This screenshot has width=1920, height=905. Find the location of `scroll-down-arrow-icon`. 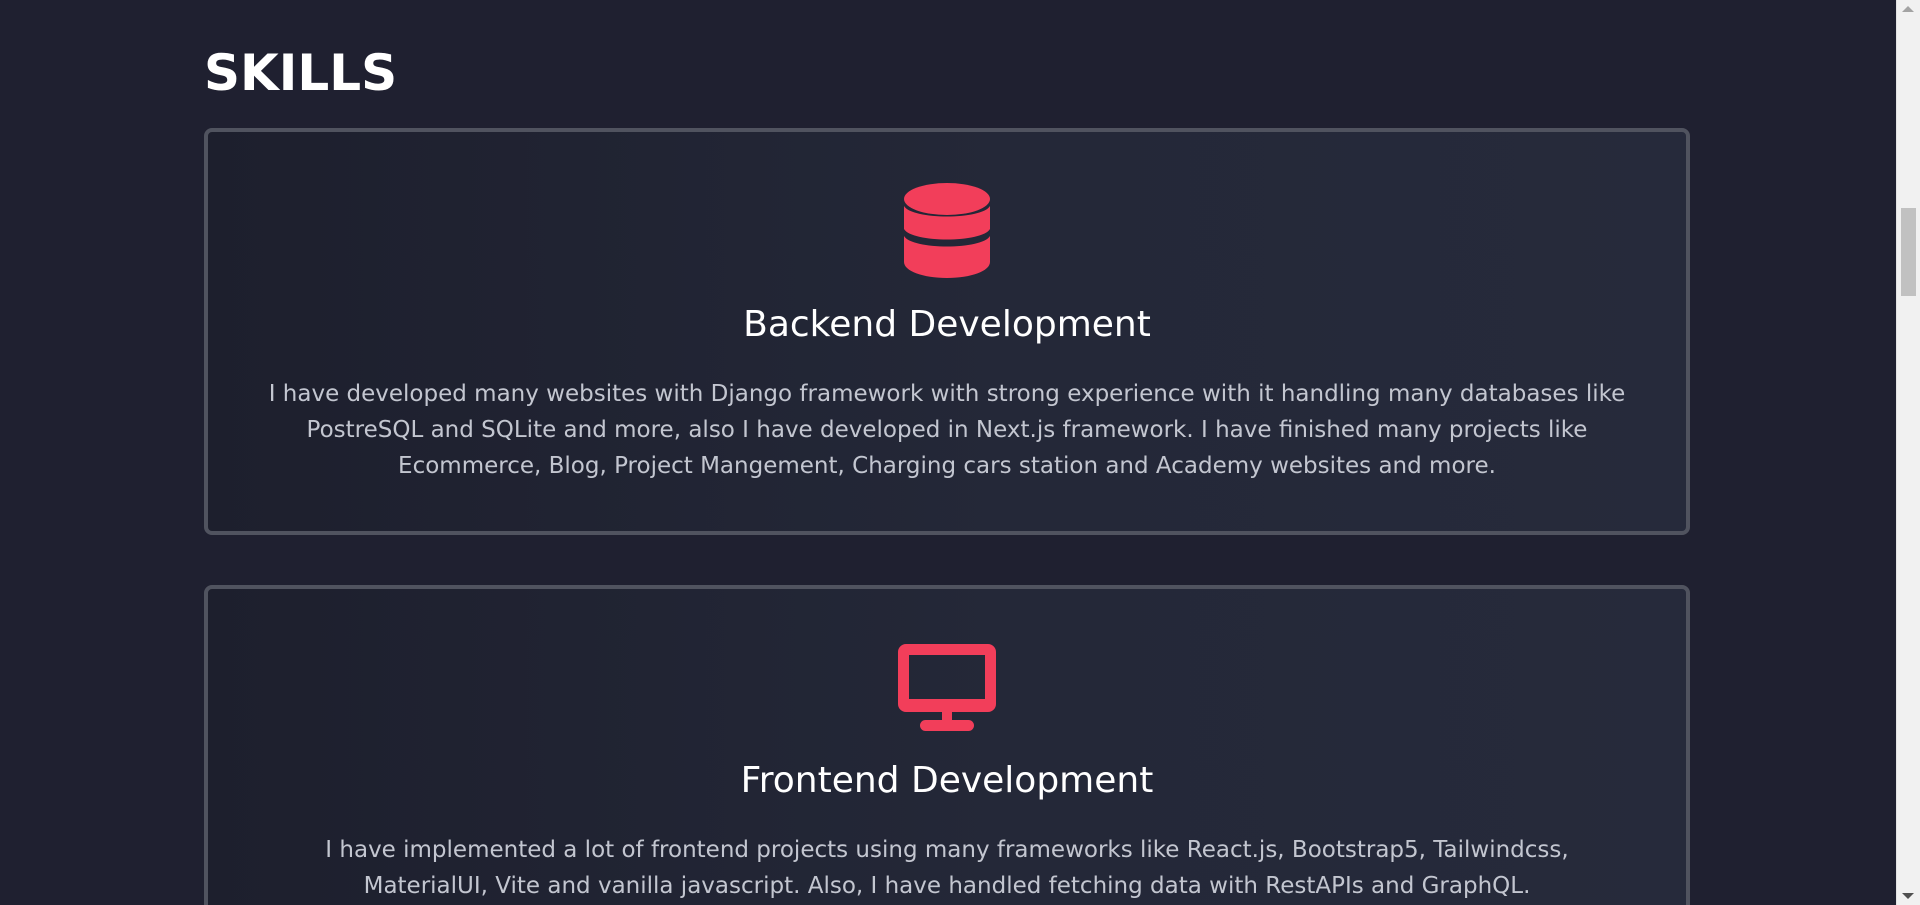

scroll-down-arrow-icon is located at coordinates (1908, 896).